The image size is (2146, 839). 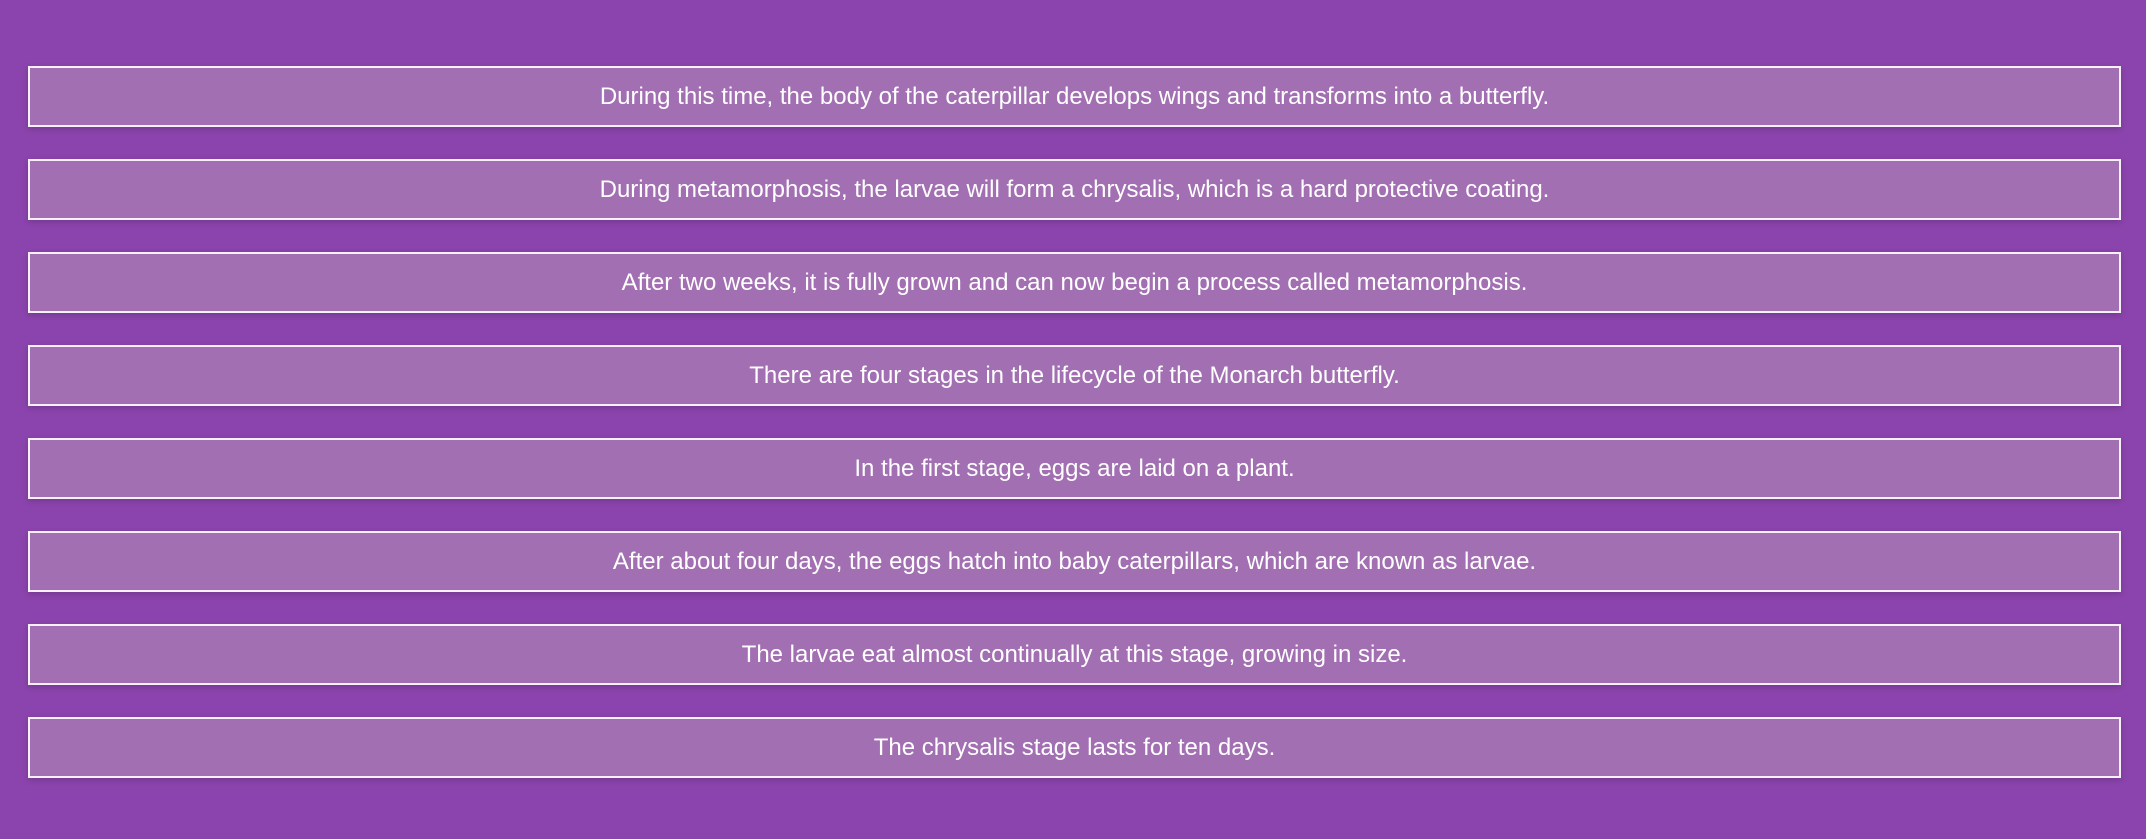 I want to click on sortable-card-8: The chrysalis stage lasts for ten days., so click(x=1074, y=747).